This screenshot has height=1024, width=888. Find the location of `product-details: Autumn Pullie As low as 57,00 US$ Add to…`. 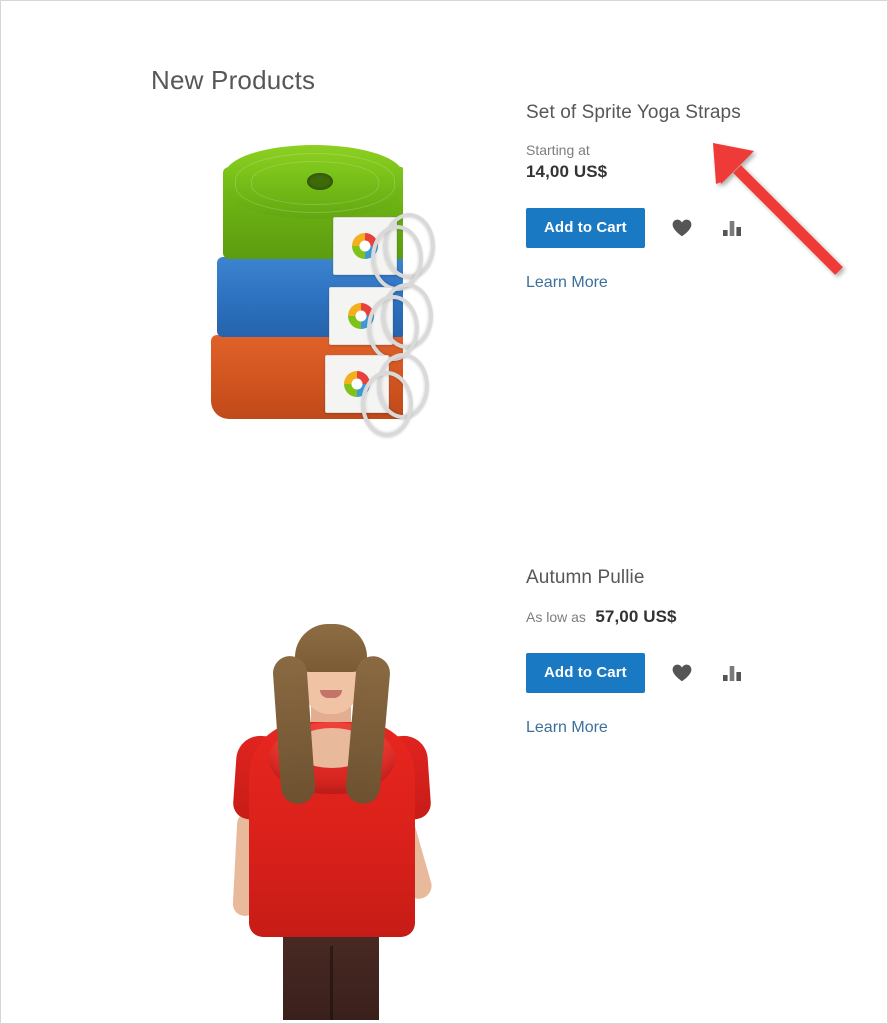

product-details: Autumn Pullie As low as 57,00 US$ Add to… is located at coordinates (691, 651).